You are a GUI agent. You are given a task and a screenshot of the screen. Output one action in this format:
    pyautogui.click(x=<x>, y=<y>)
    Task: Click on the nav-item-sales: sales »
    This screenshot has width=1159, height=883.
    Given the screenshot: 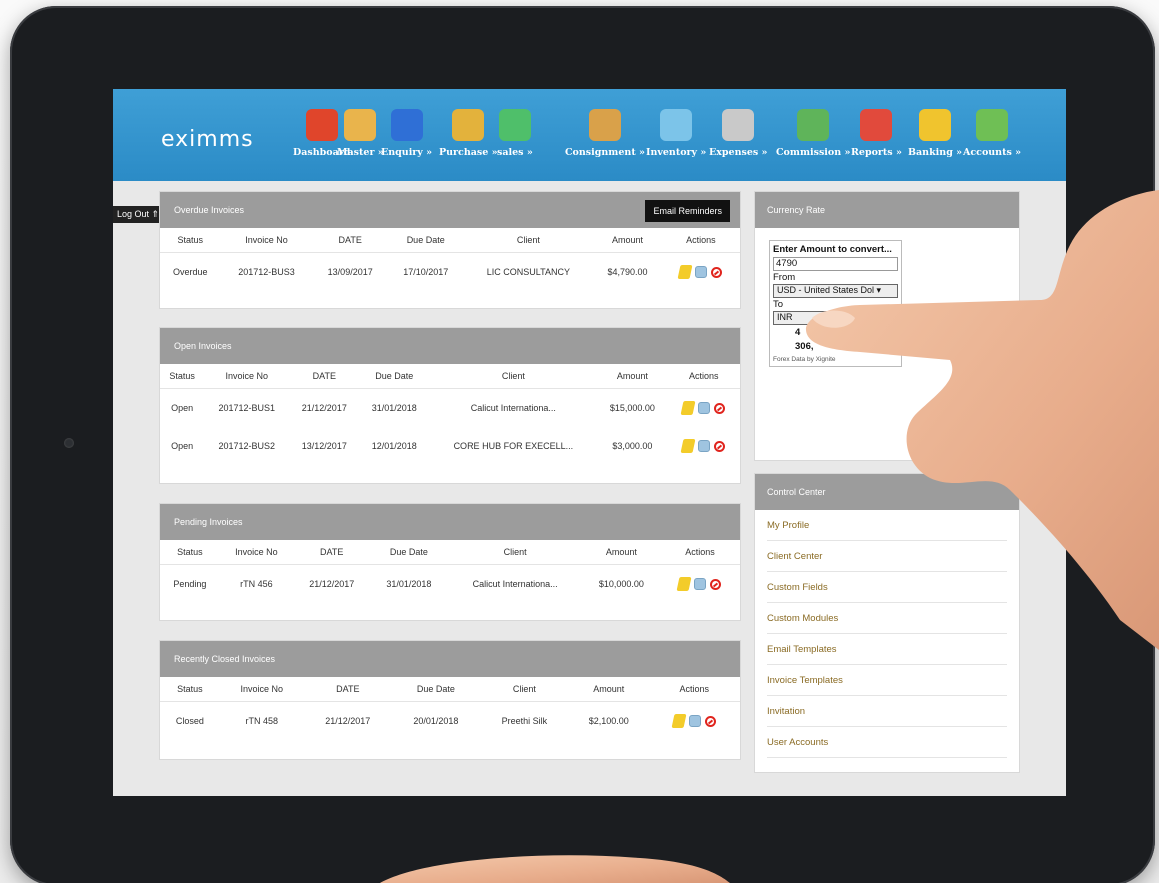 What is the action you would take?
    pyautogui.click(x=515, y=140)
    